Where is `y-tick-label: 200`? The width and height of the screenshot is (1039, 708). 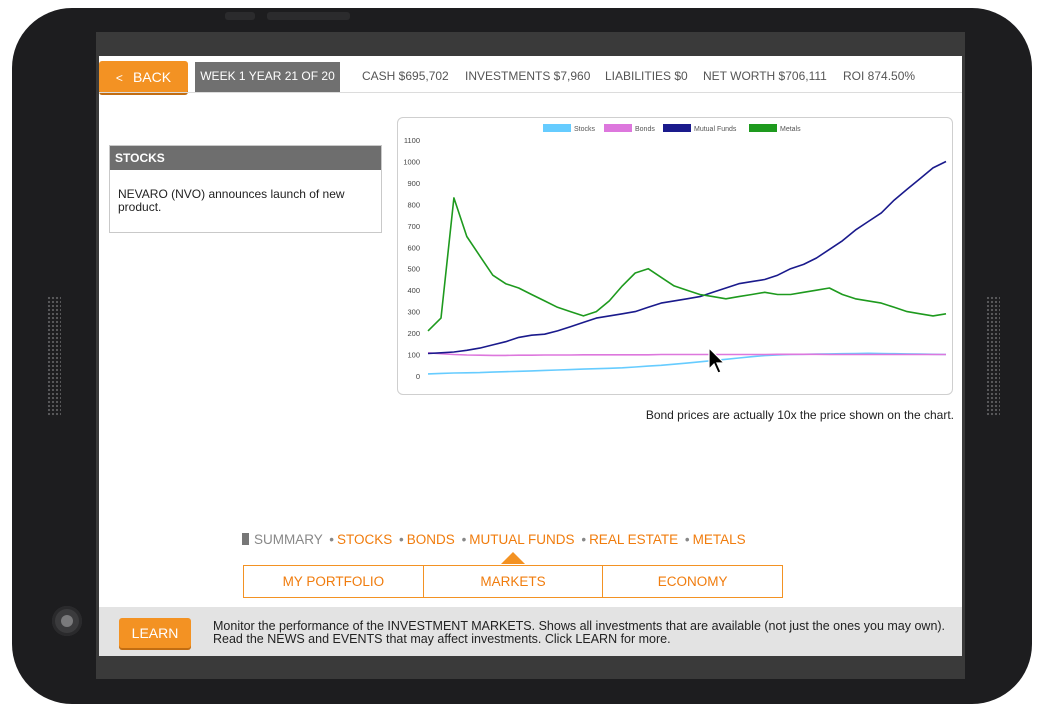 y-tick-label: 200 is located at coordinates (413, 333).